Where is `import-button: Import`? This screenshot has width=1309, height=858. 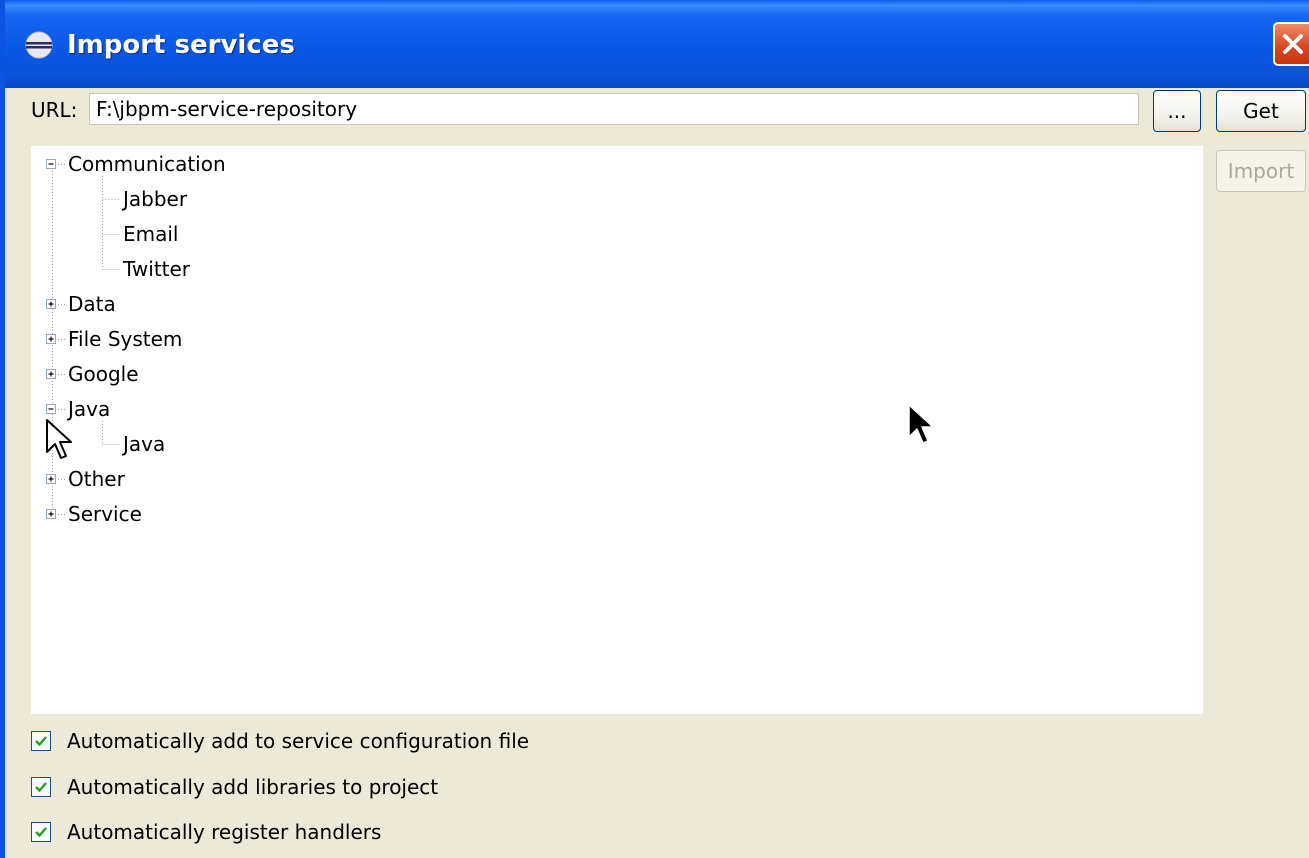
import-button: Import is located at coordinates (1261, 171).